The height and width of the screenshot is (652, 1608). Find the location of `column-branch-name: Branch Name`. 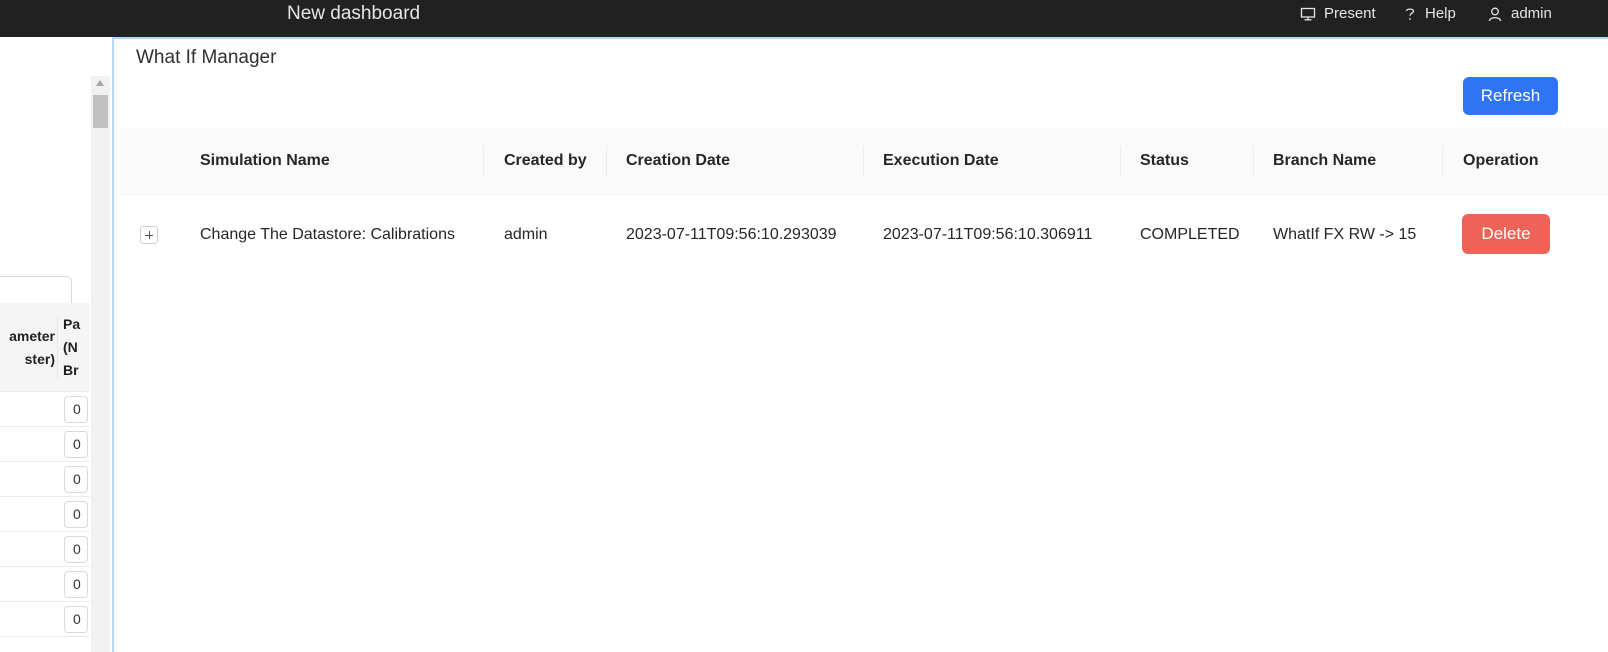

column-branch-name: Branch Name is located at coordinates (1325, 160).